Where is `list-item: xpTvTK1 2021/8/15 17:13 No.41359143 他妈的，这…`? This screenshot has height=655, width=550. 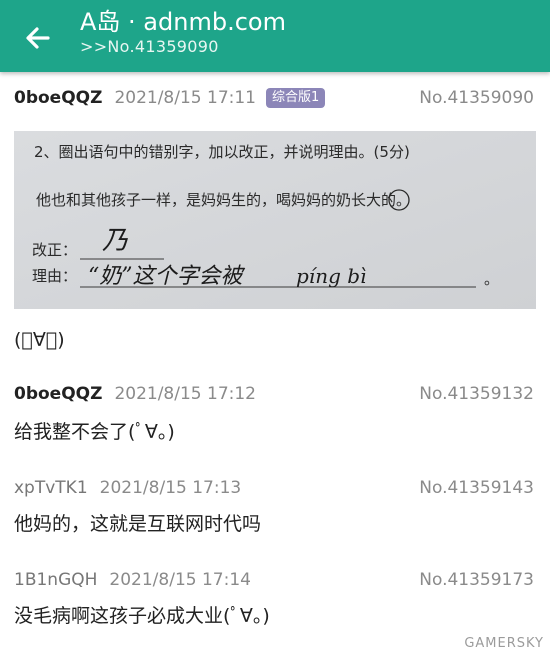 list-item: xpTvTK1 2021/8/15 17:13 No.41359143 他妈的，这… is located at coordinates (275, 508).